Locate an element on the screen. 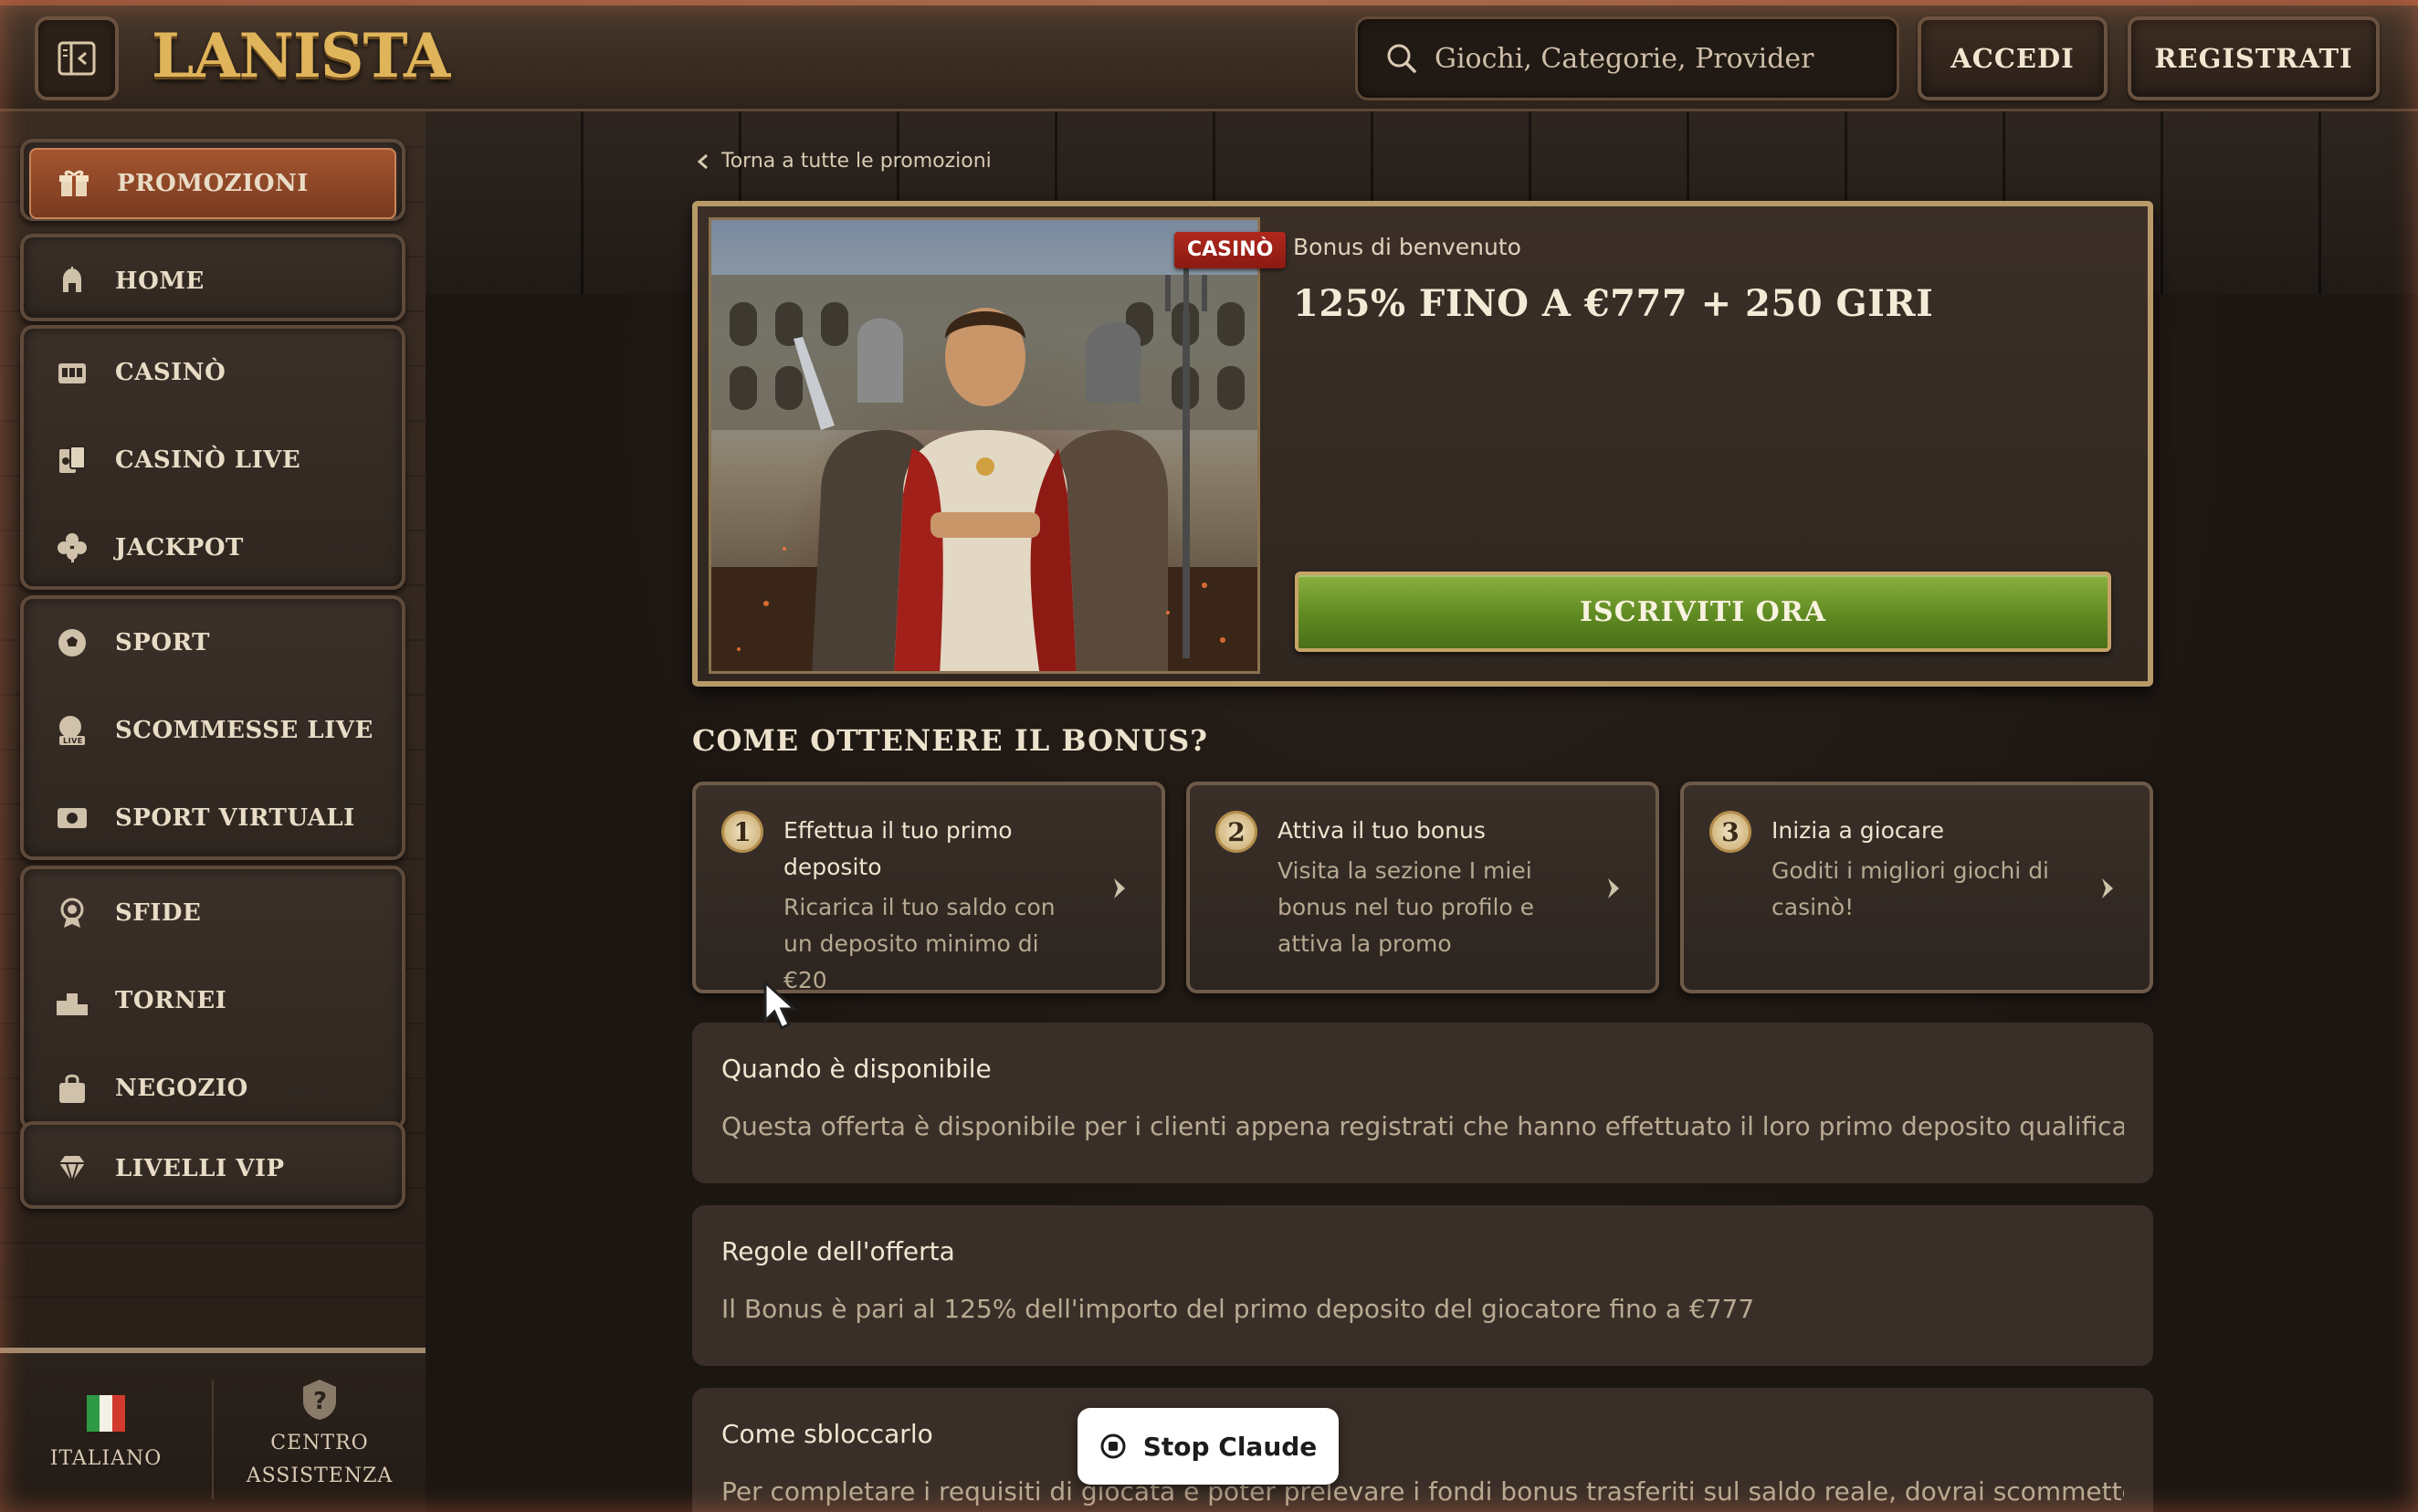 Image resolution: width=2418 pixels, height=1512 pixels. nav-group-promo: PROMOZIONI is located at coordinates (212, 180).